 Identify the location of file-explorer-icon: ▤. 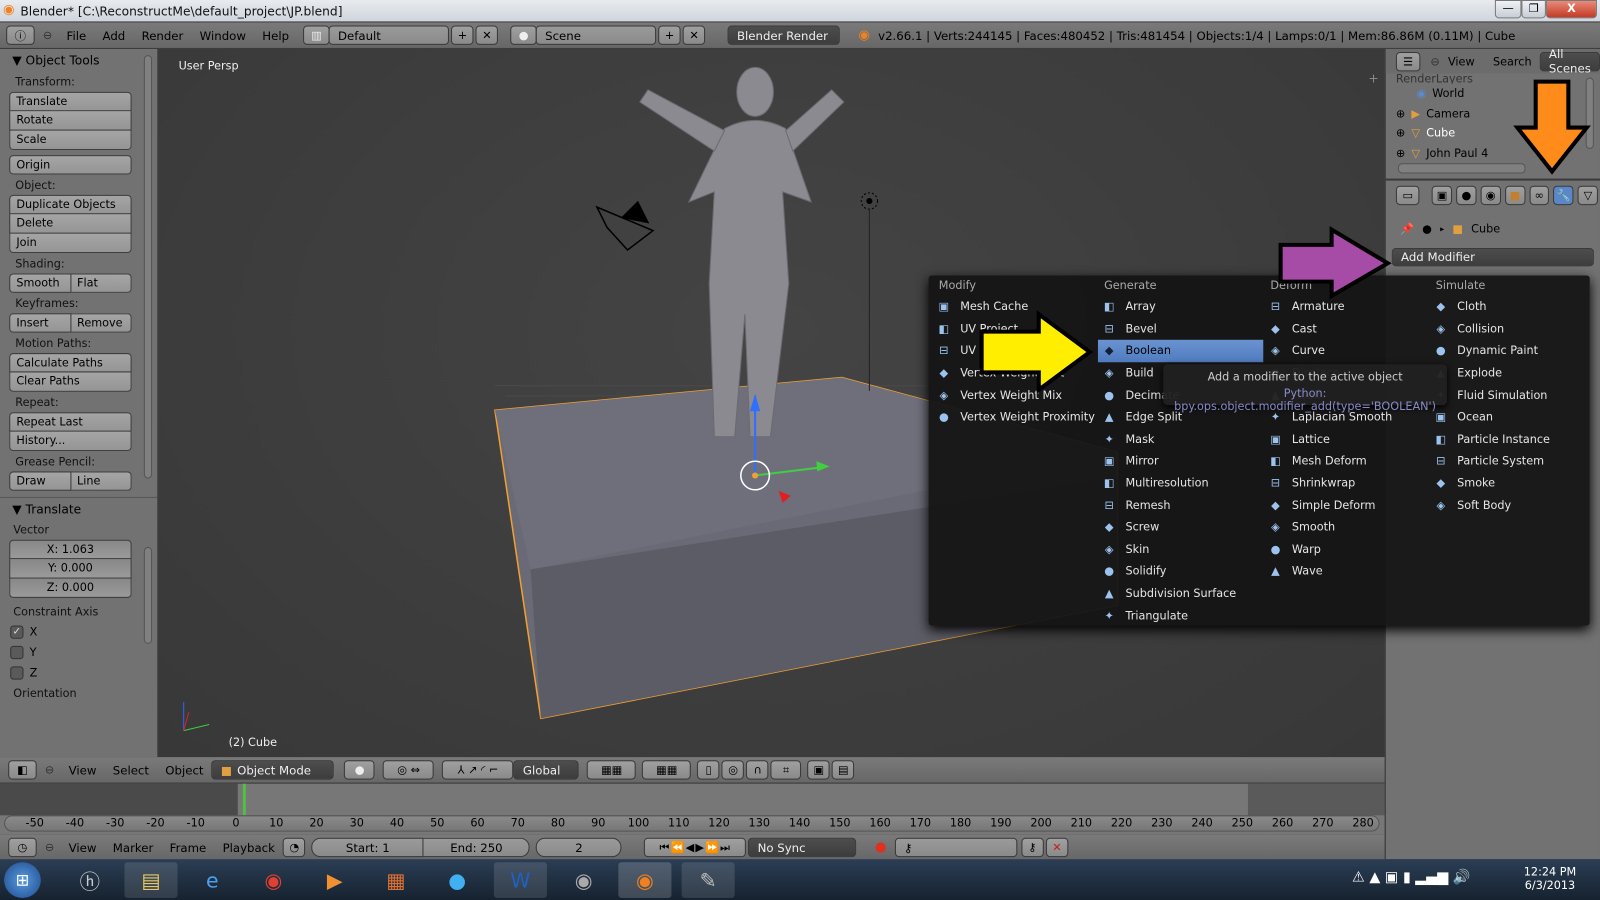
(151, 880).